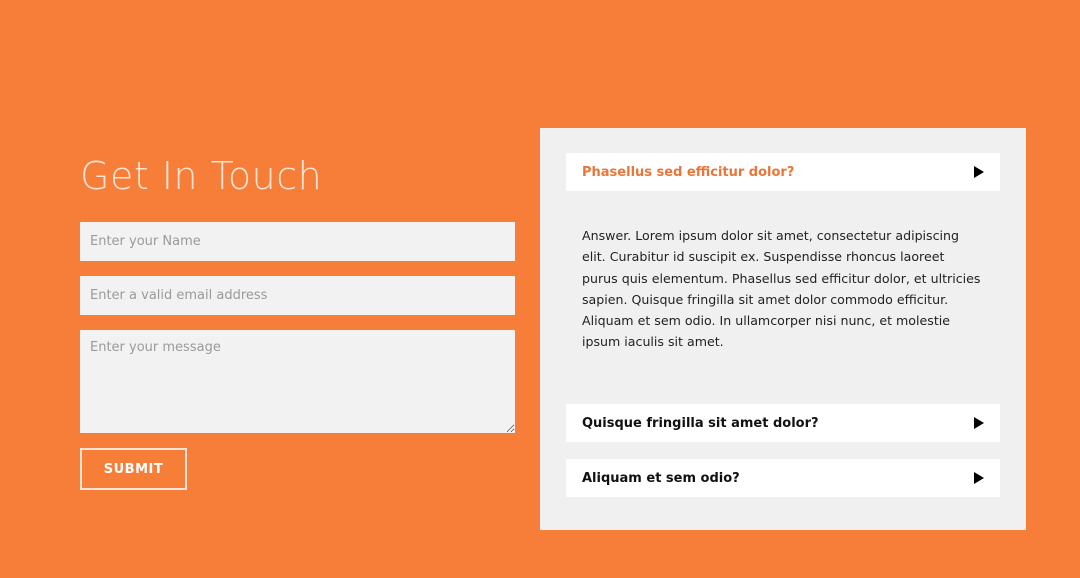  What do you see at coordinates (201, 176) in the screenshot?
I see `page-title: Get In Touch` at bounding box center [201, 176].